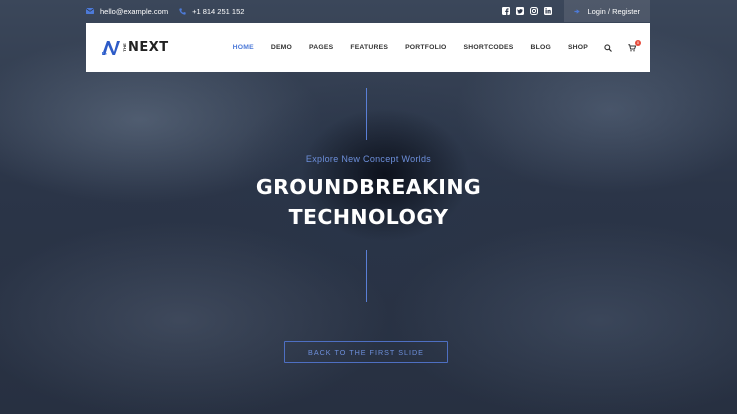 The width and height of the screenshot is (737, 414). Describe the element at coordinates (366, 114) in the screenshot. I see `hero-divider-top` at that location.